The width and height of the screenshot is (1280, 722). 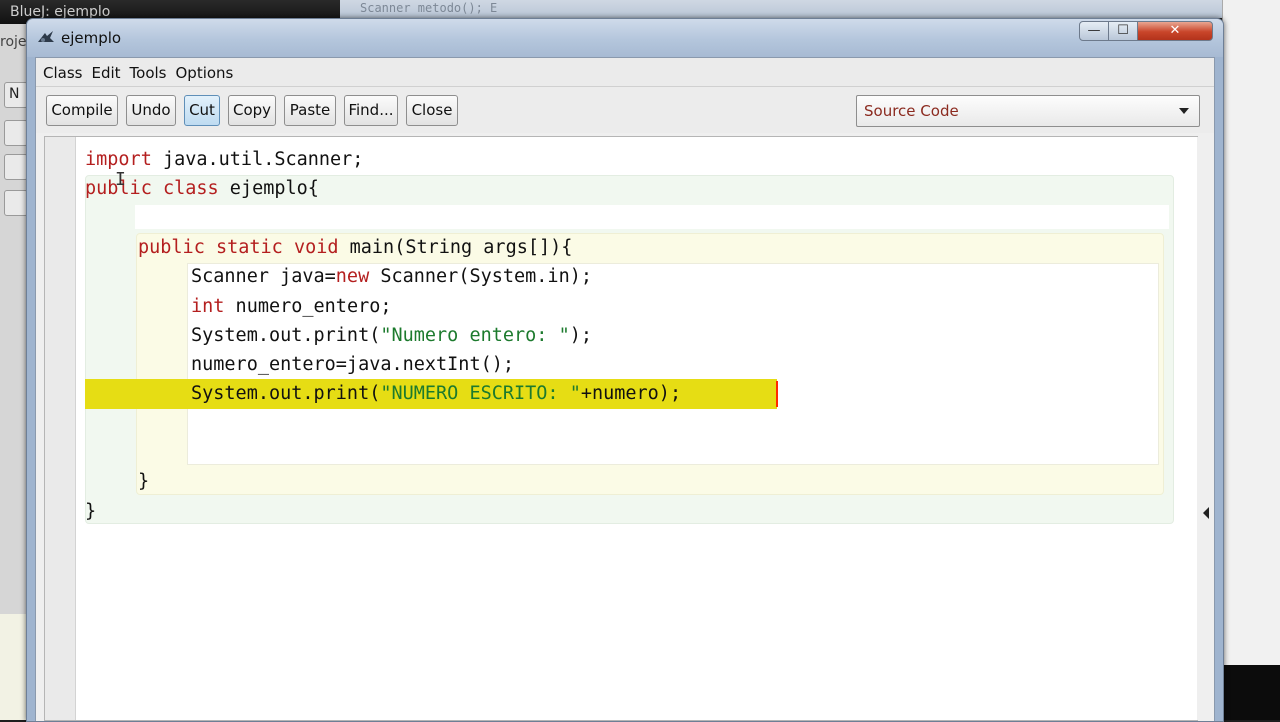 I want to click on code-line: numero_entero=java.nextInt();, so click(x=352, y=365).